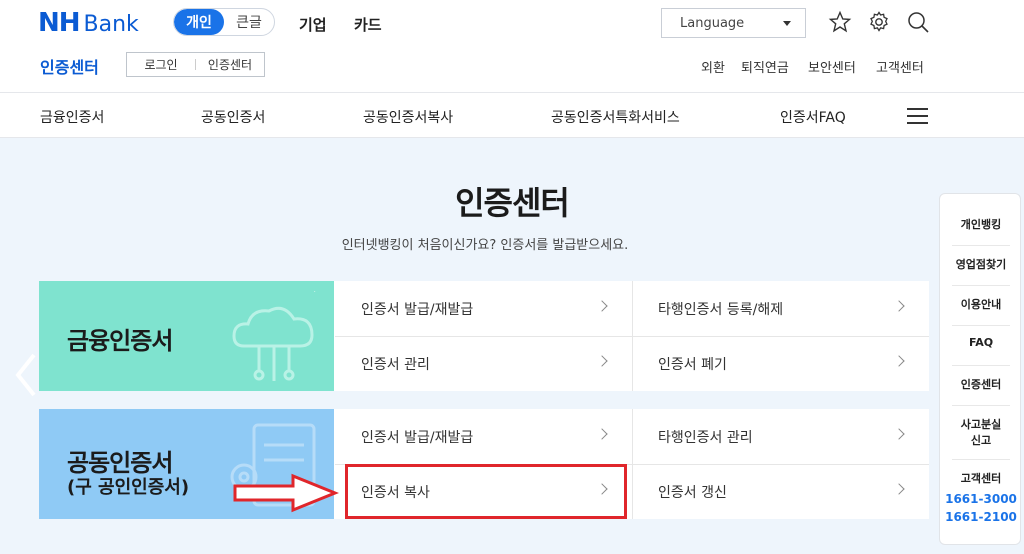  Describe the element at coordinates (128, 487) in the screenshot. I see `joint-cert-subtitle: (구 공인인증서)` at that location.